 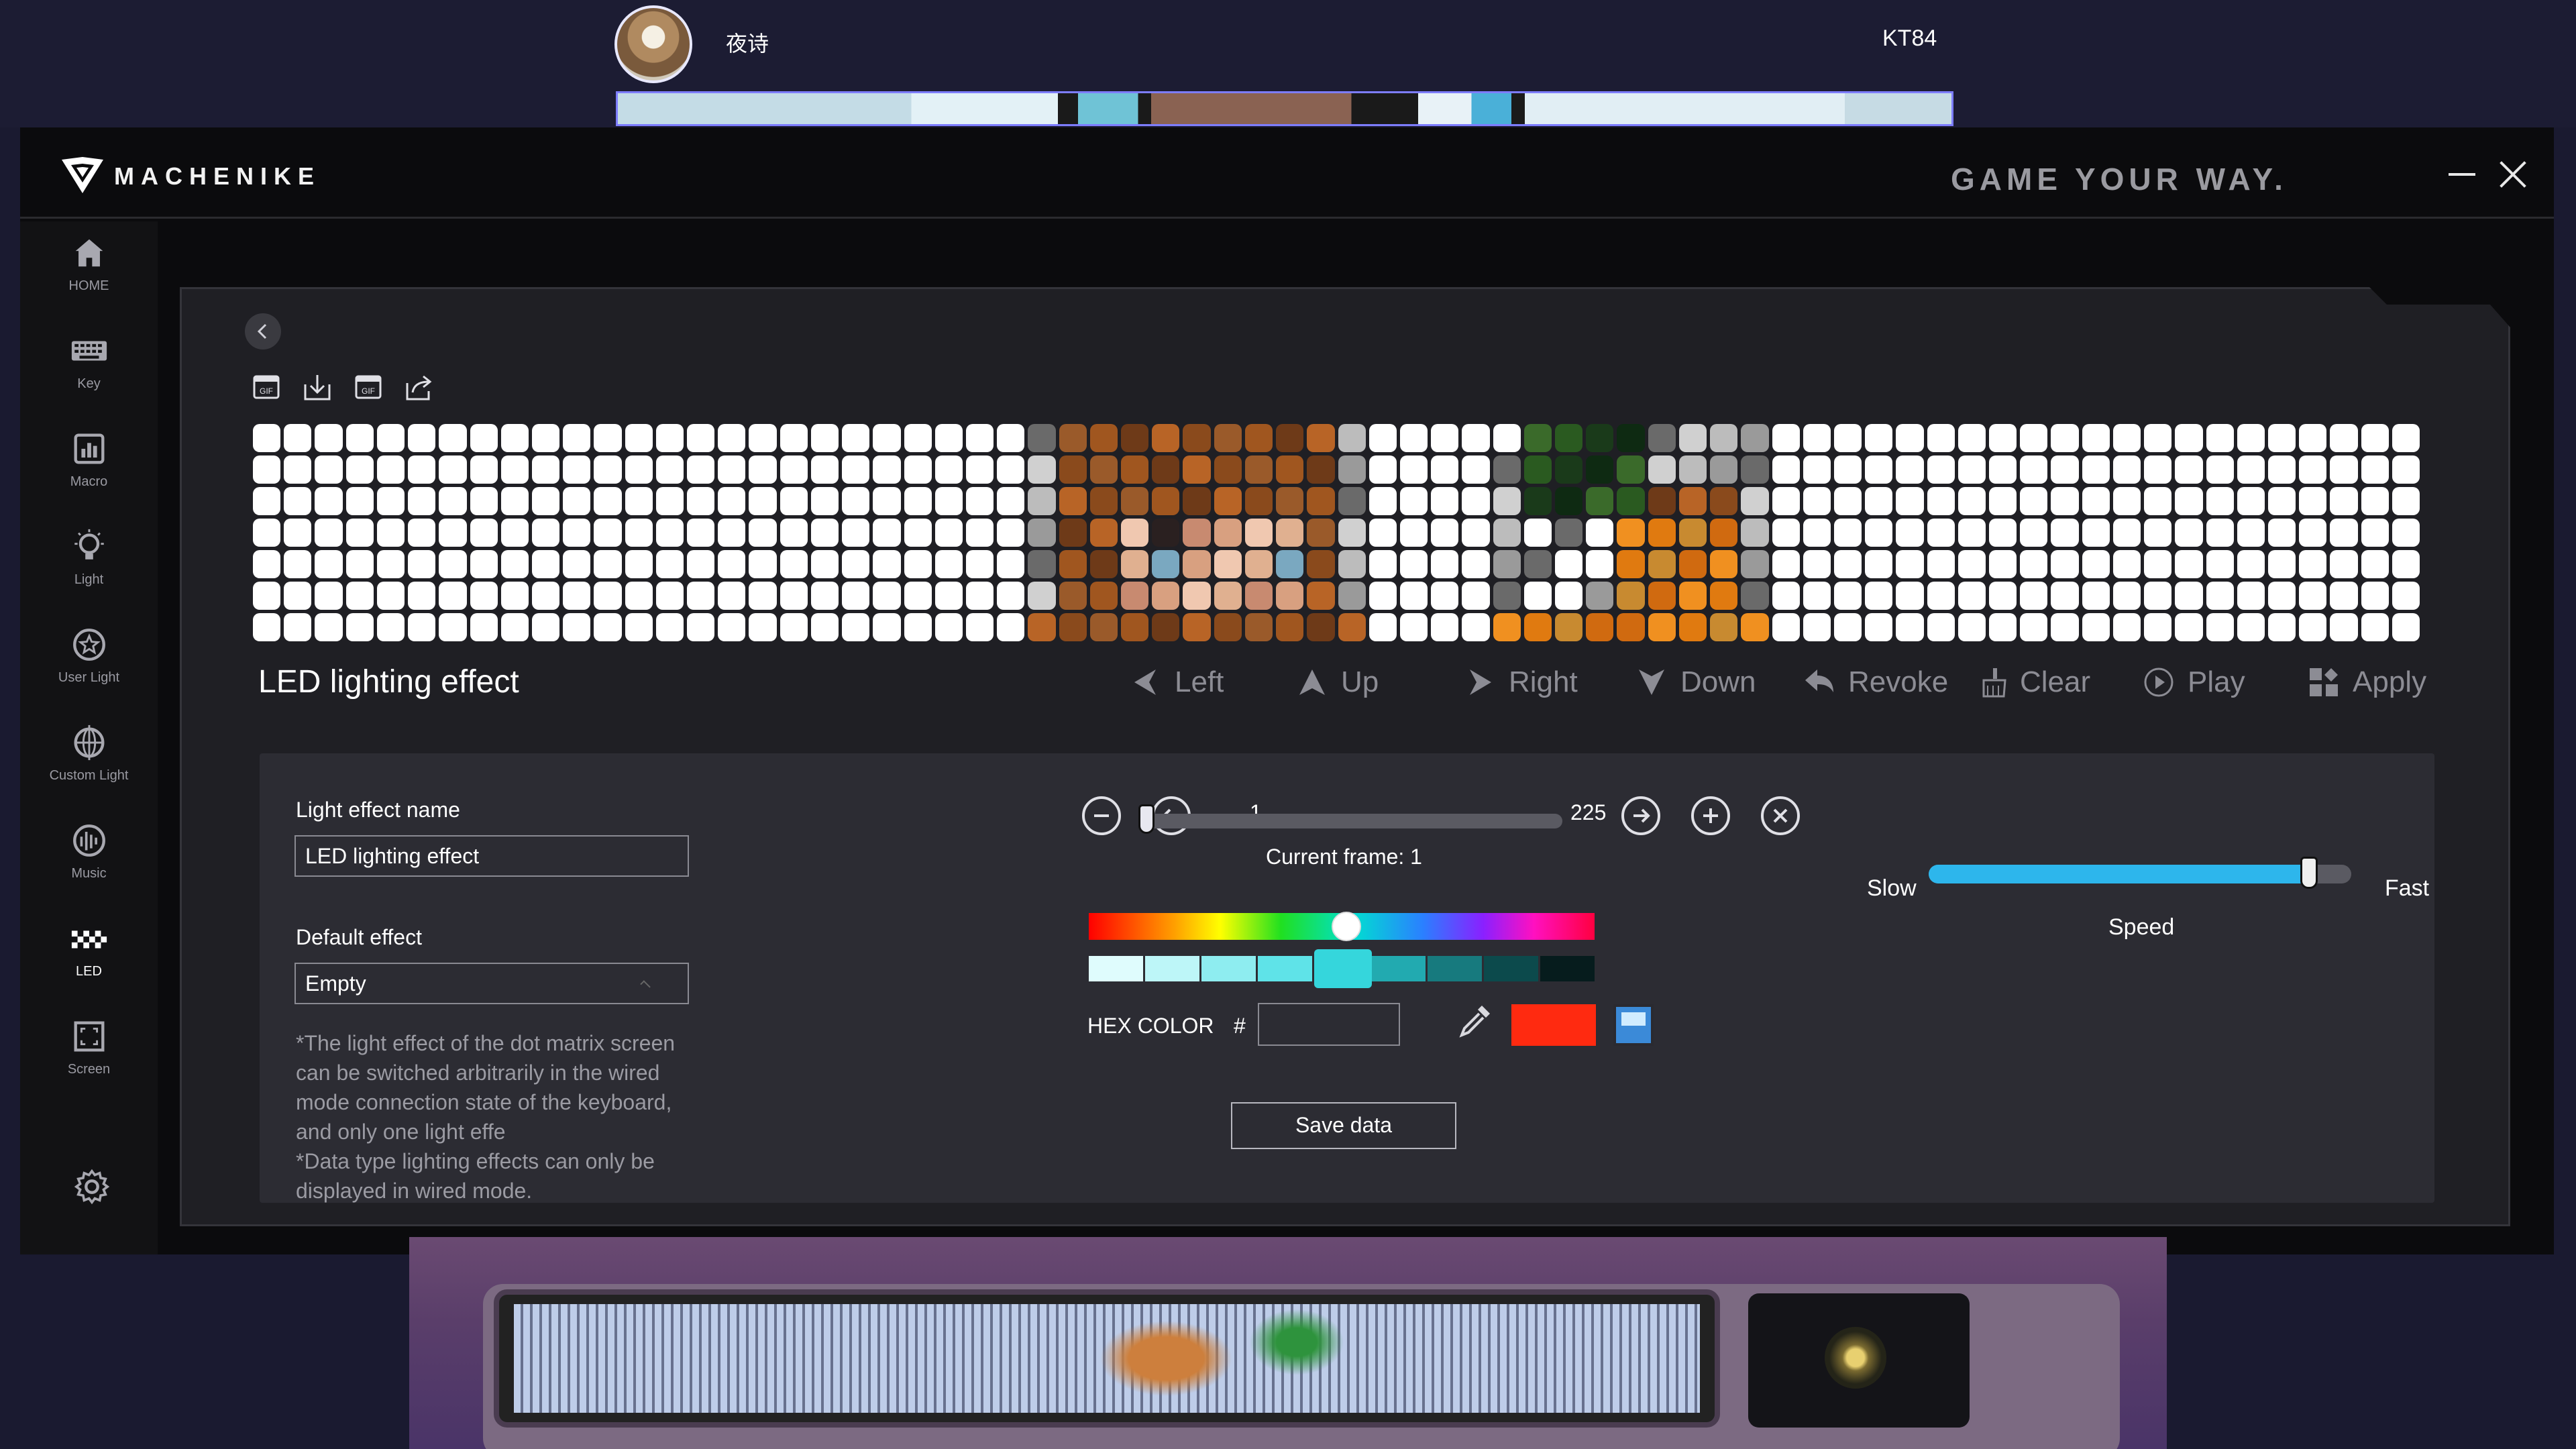 I want to click on sidebar-item-home: HOME, so click(x=89, y=271).